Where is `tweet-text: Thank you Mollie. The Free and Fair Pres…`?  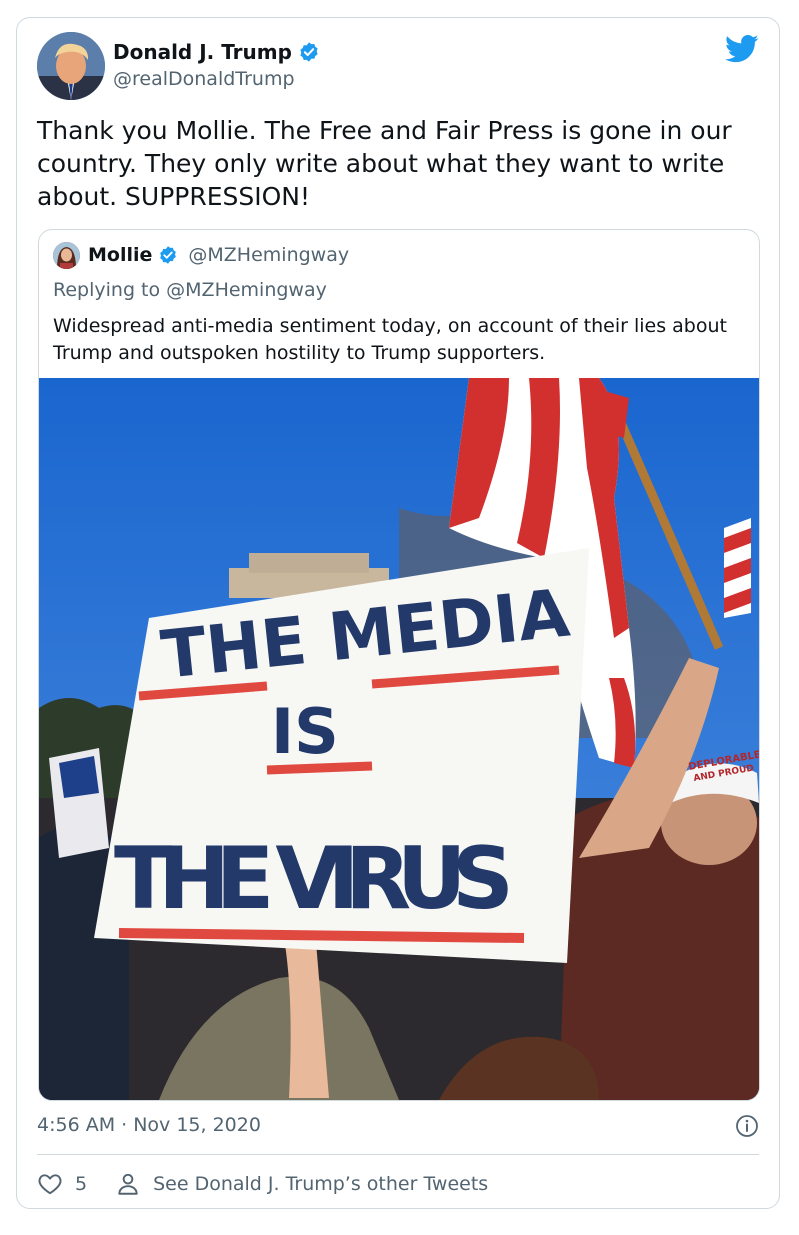 tweet-text: Thank you Mollie. The Free and Fair Pres… is located at coordinates (384, 163).